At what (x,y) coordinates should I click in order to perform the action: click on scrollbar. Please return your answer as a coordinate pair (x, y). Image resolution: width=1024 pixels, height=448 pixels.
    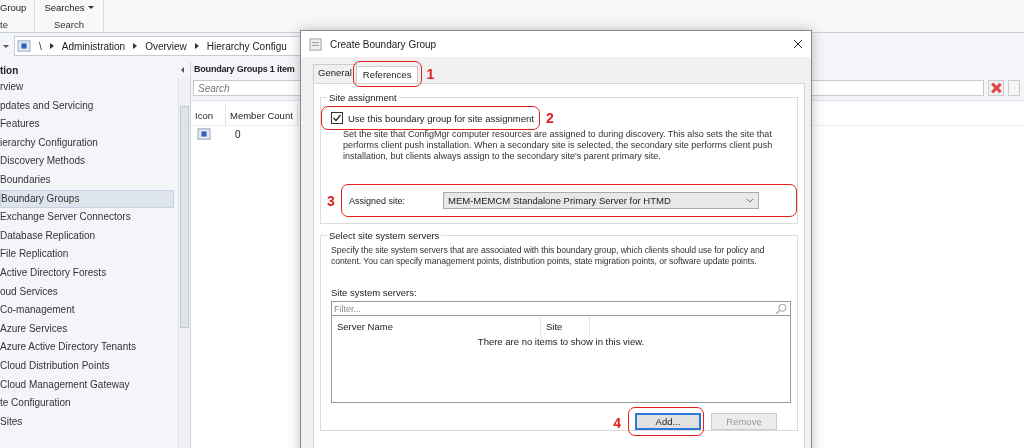
    Looking at the image, I should click on (184, 263).